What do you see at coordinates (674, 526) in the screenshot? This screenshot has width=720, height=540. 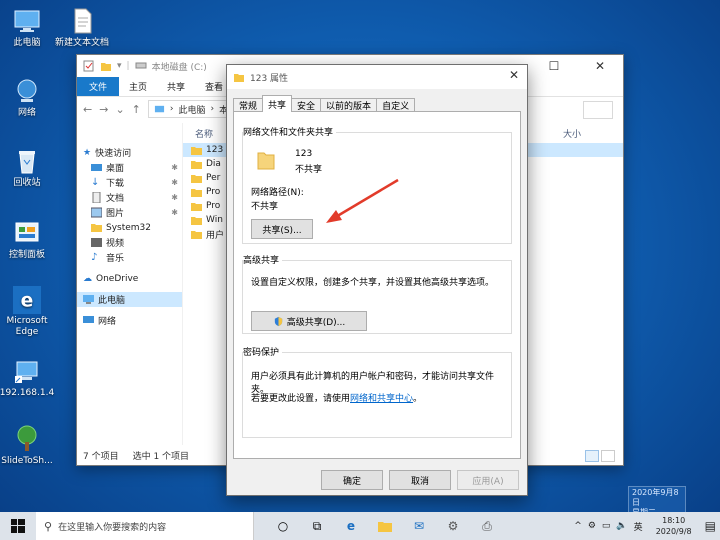 I see `clock: 18:10 2020/9/8` at bounding box center [674, 526].